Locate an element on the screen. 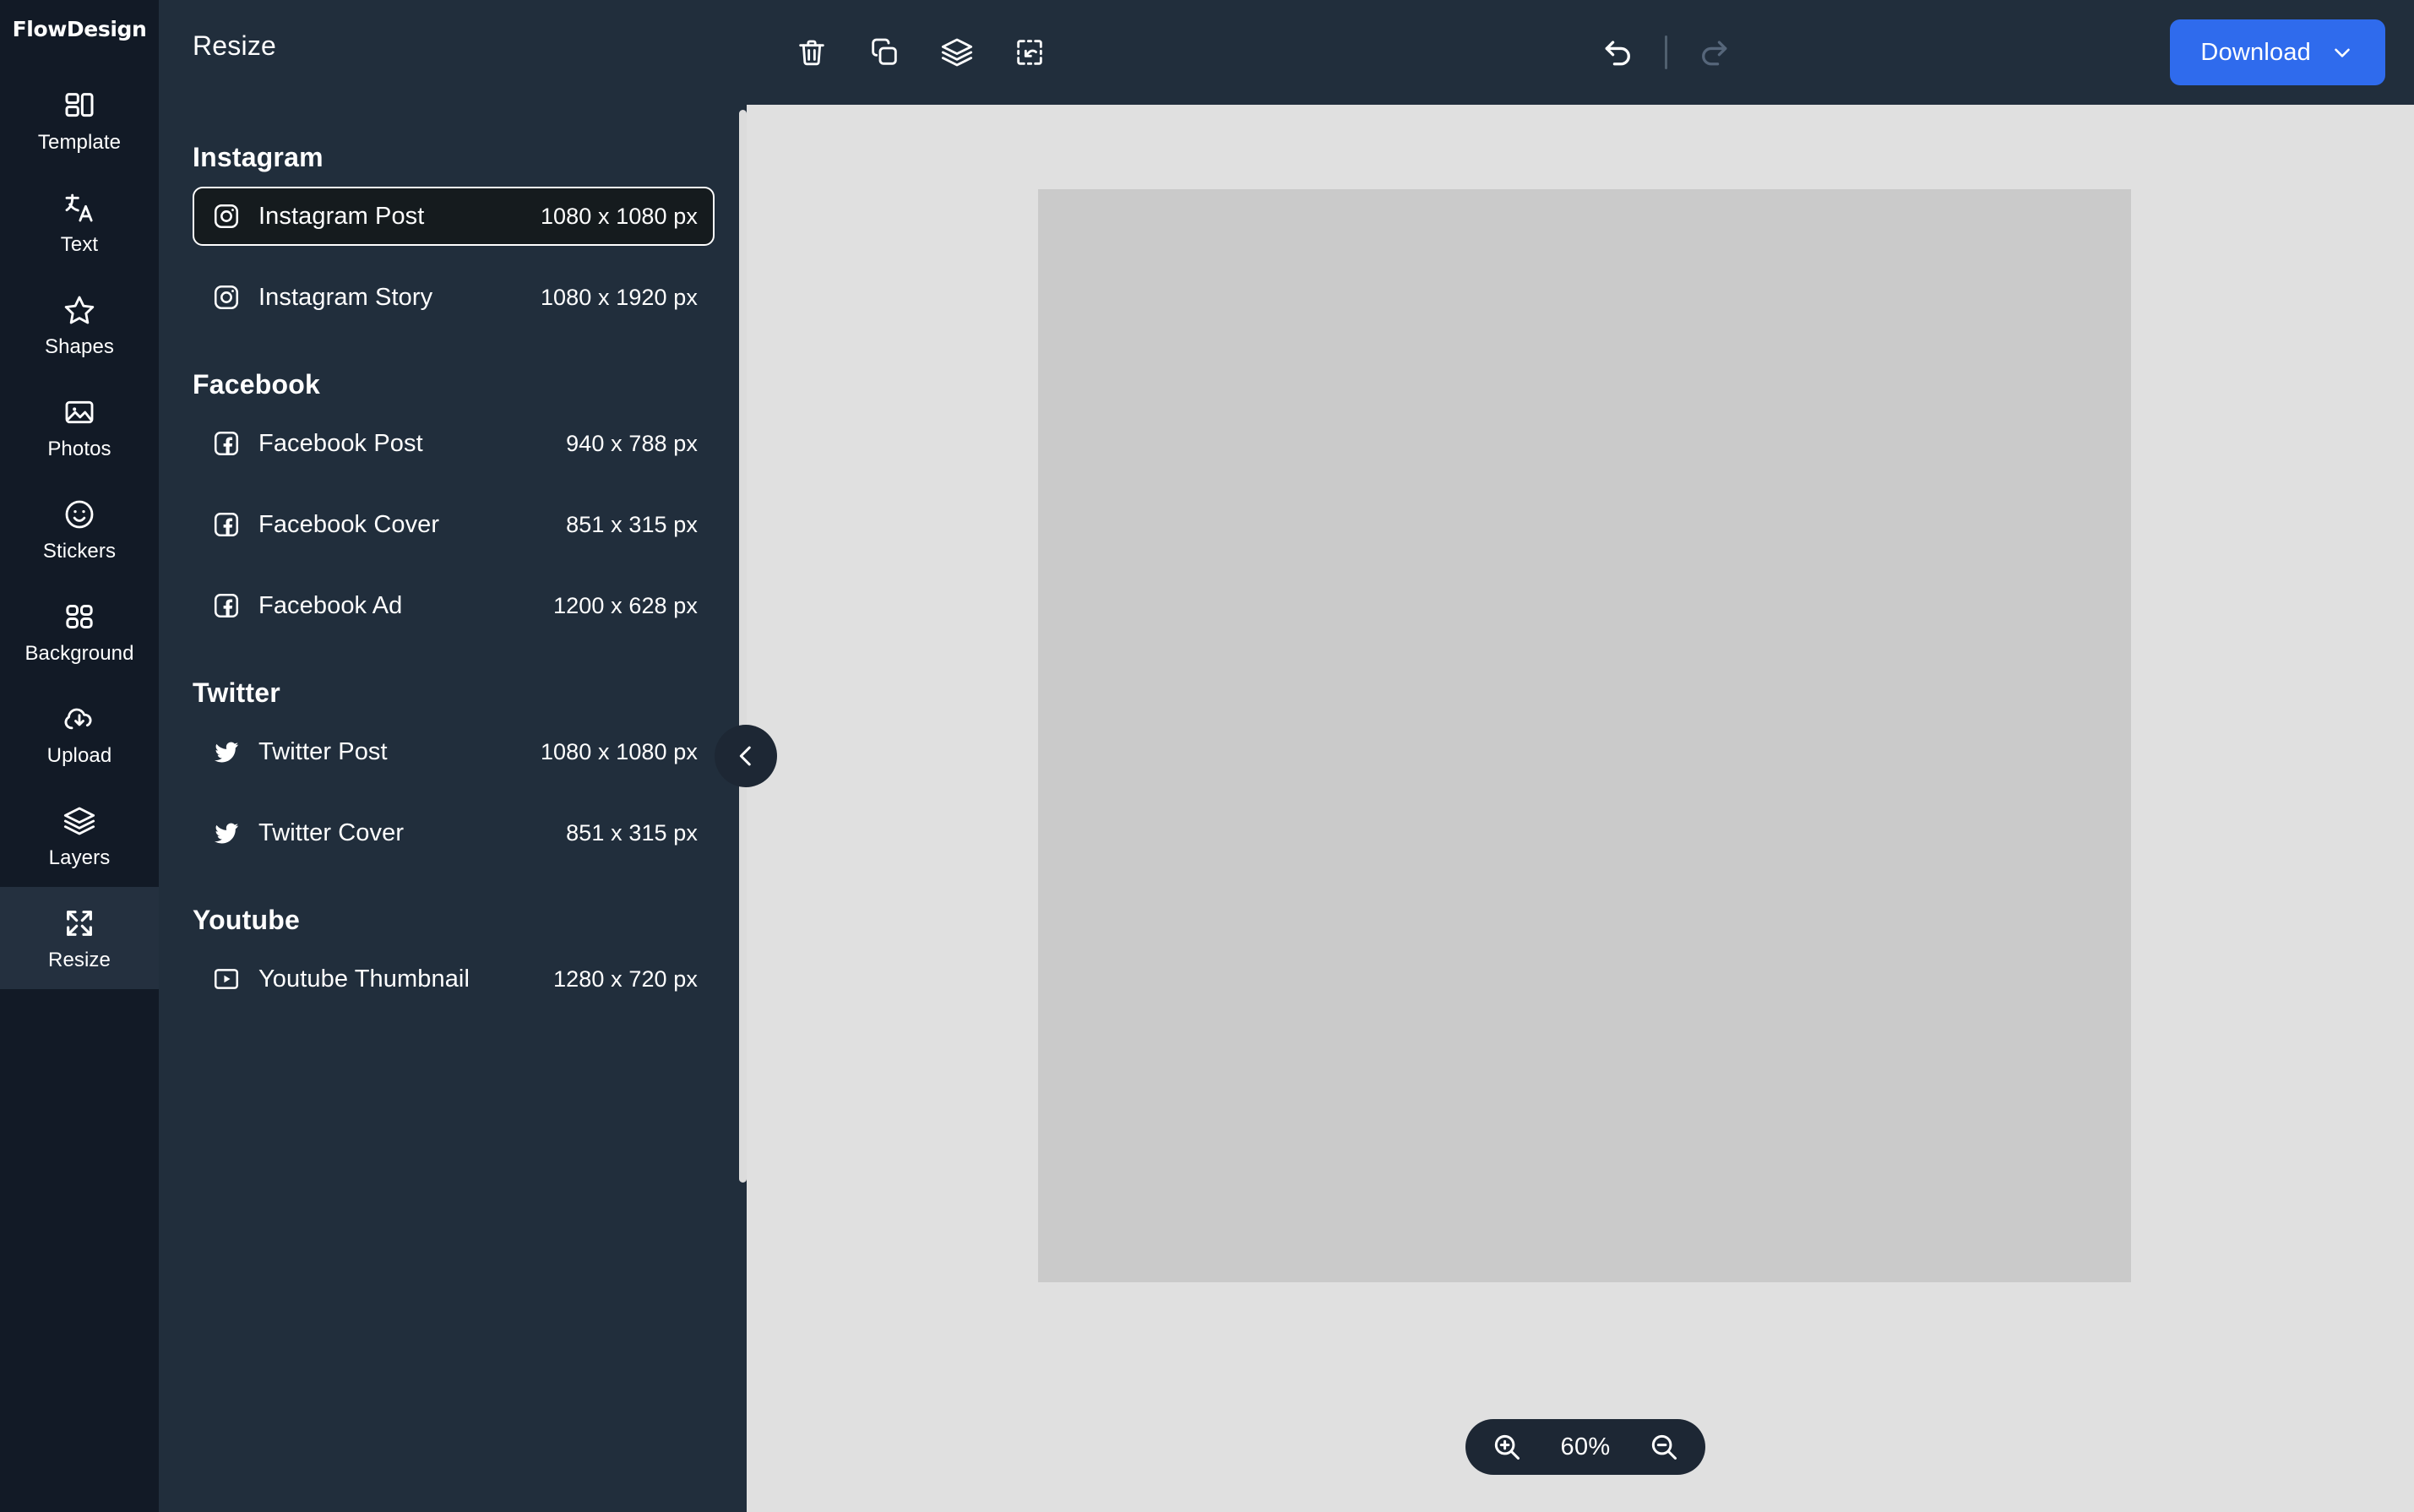 This screenshot has height=1512, width=2414. grid-icon is located at coordinates (79, 616).